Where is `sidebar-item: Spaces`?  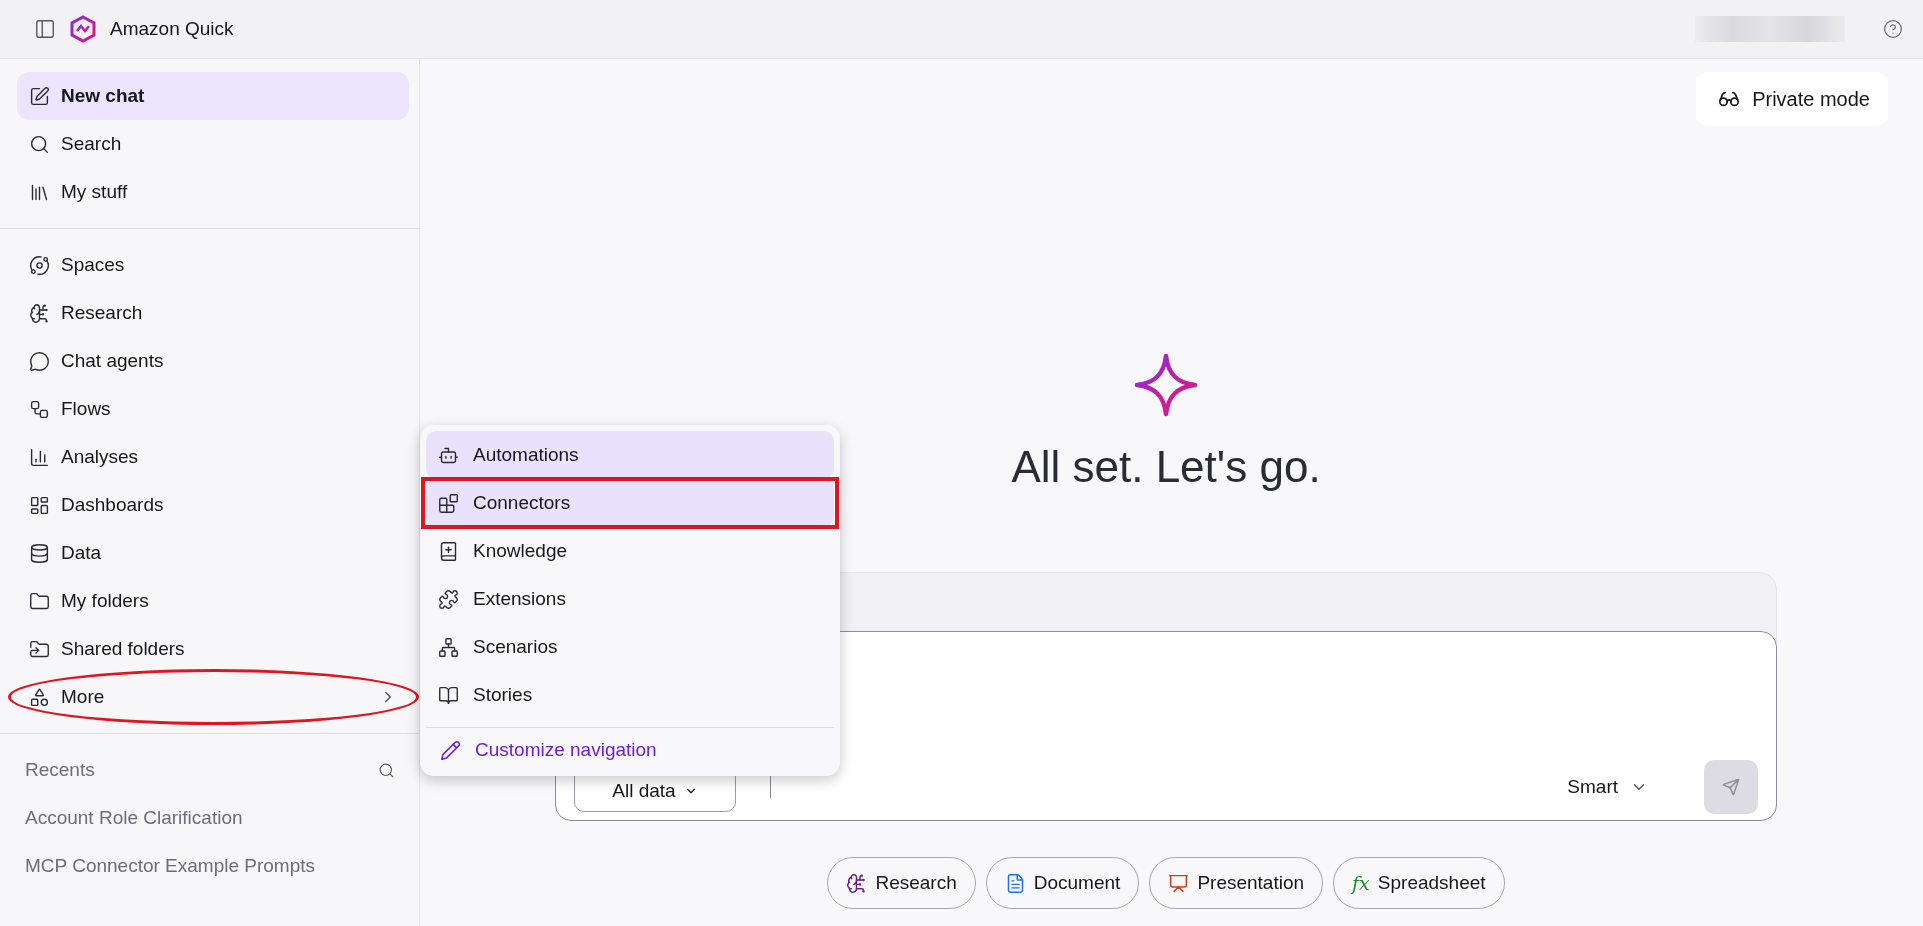
sidebar-item: Spaces is located at coordinates (213, 265).